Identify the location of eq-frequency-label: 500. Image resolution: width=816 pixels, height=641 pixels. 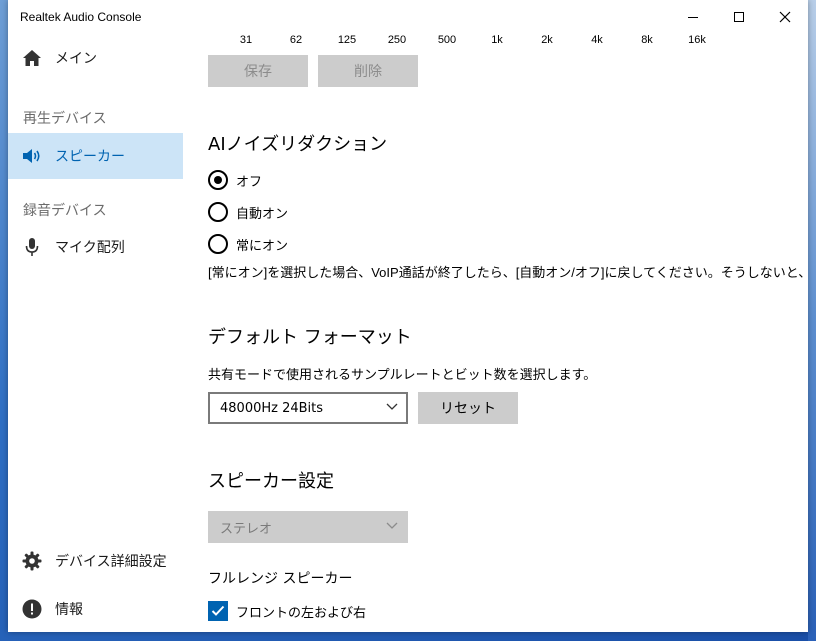
(447, 40).